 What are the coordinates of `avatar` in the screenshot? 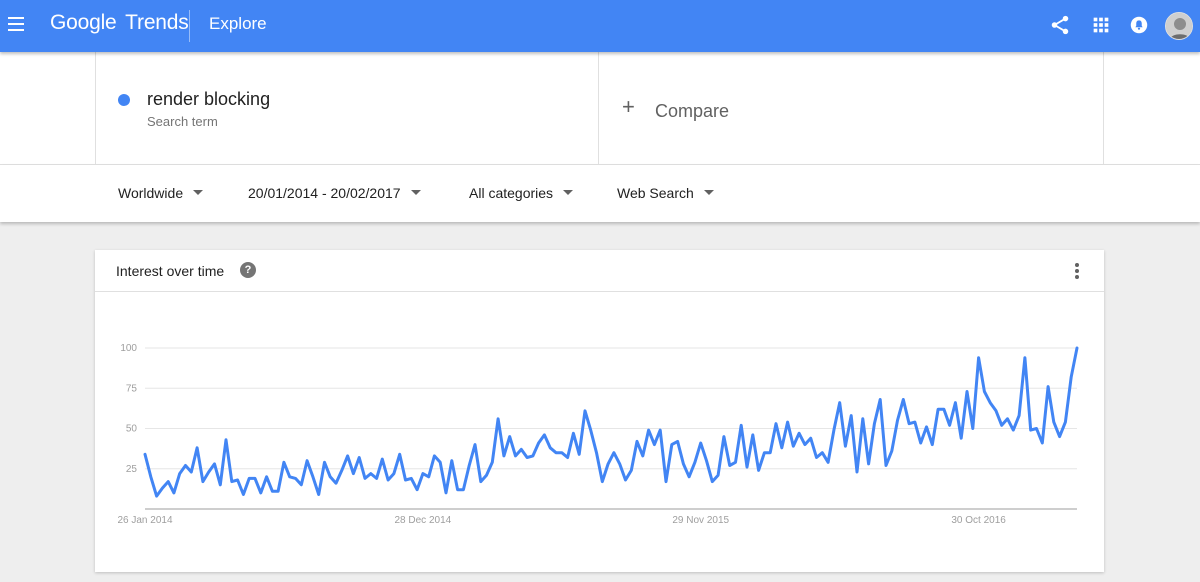 It's located at (1179, 26).